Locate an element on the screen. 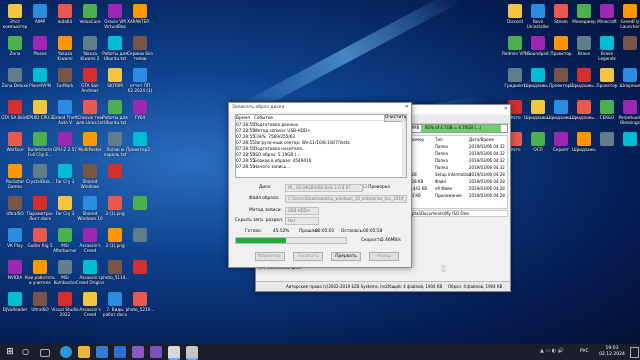  log-event: Подготовка данных is located at coordinates (276, 124).